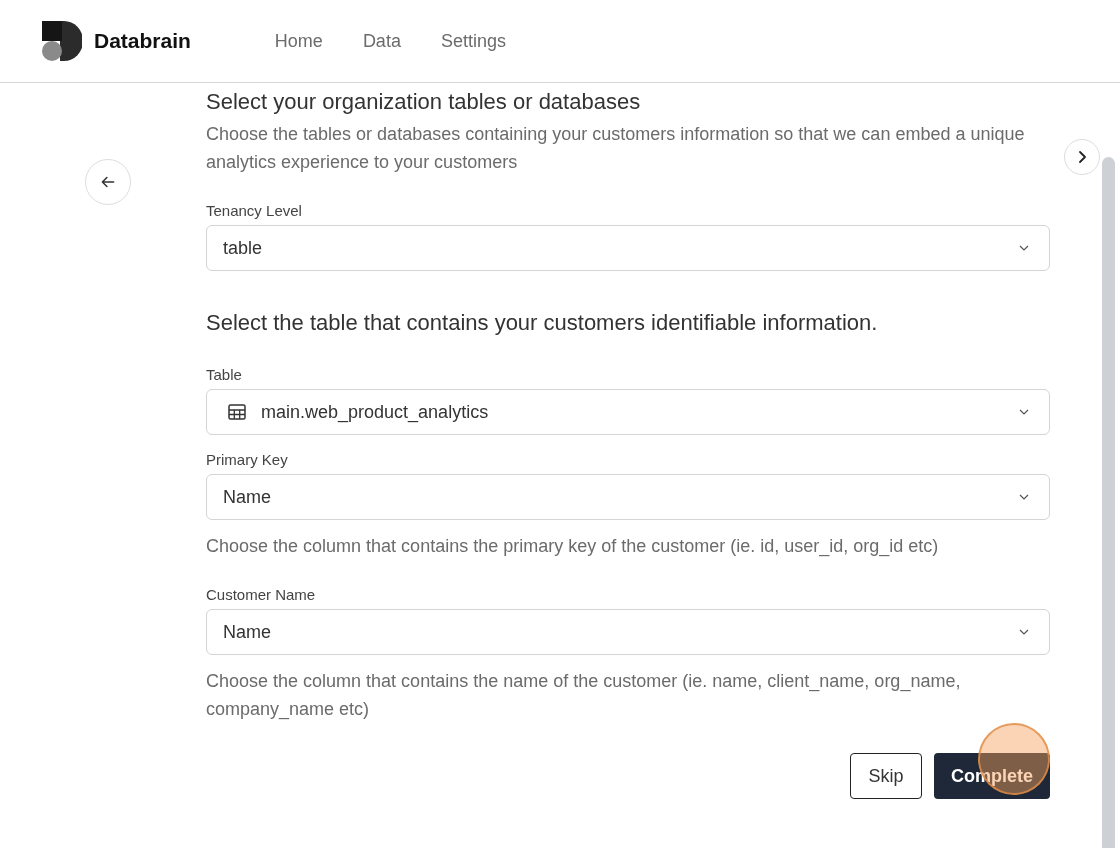 This screenshot has width=1120, height=848. Describe the element at coordinates (108, 182) in the screenshot. I see `back-button` at that location.